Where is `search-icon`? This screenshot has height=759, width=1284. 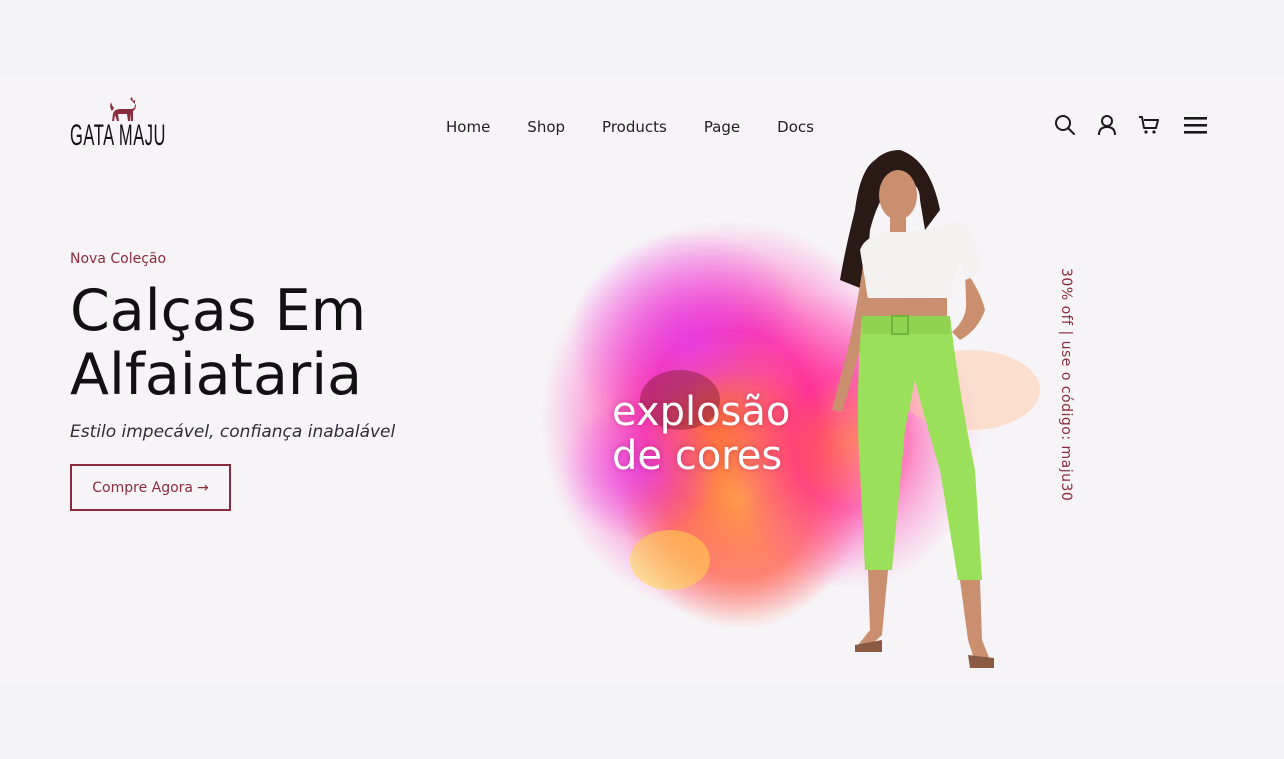 search-icon is located at coordinates (1065, 125).